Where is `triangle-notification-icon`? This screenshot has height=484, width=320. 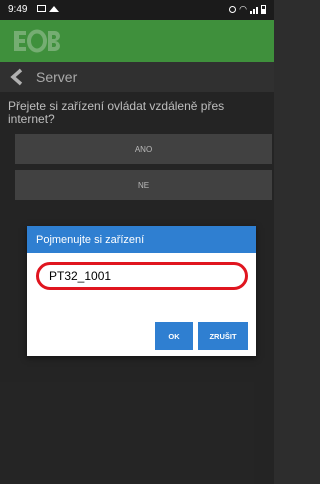 triangle-notification-icon is located at coordinates (54, 8).